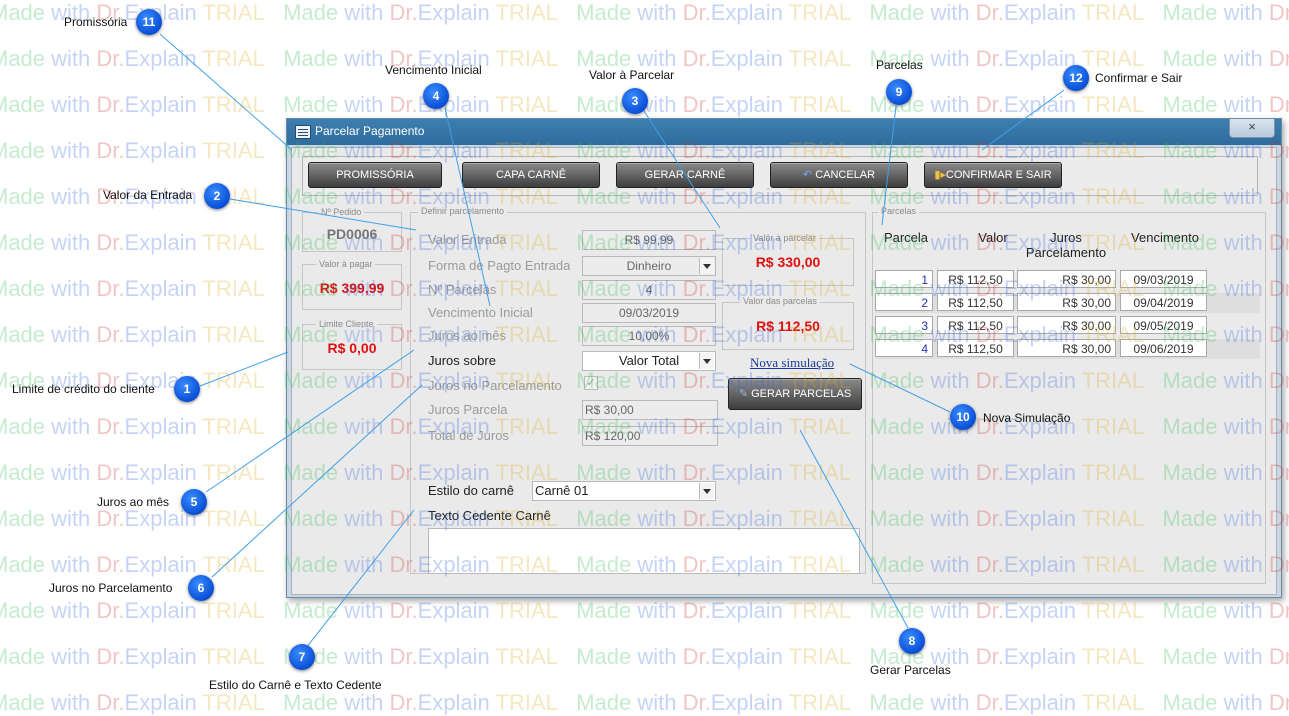  I want to click on pedido-value: PD0006, so click(352, 234).